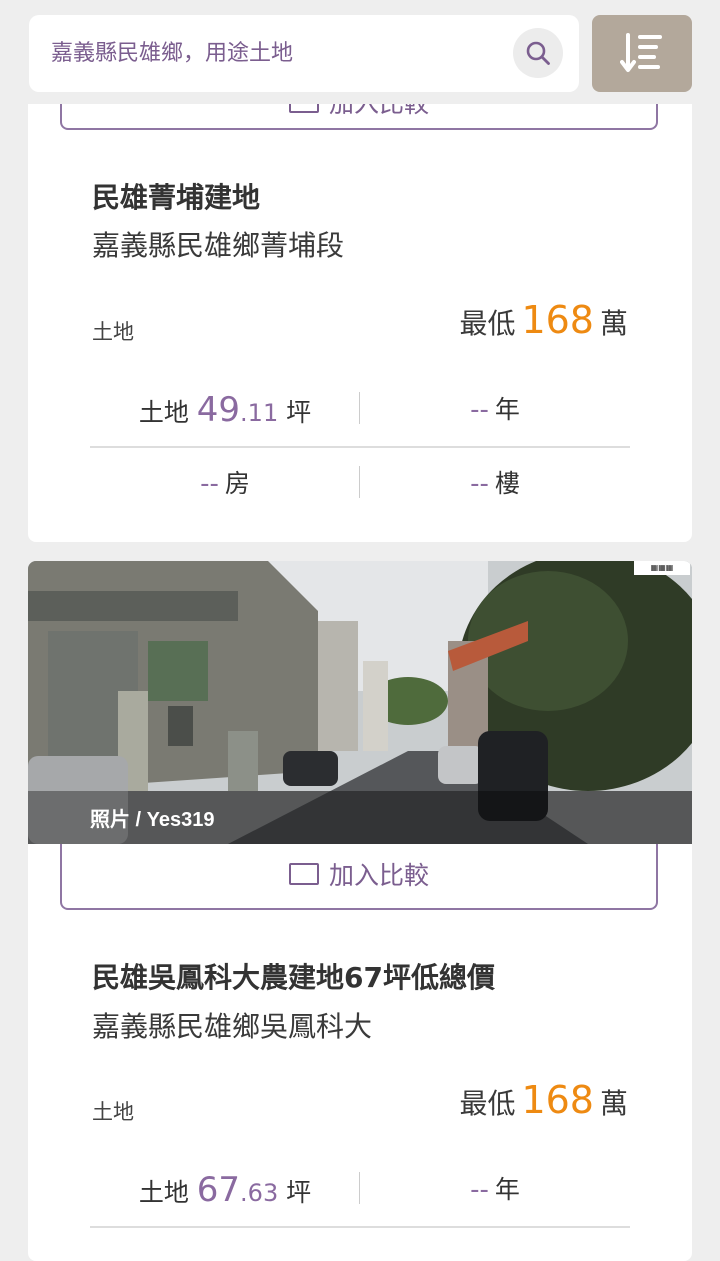 Image resolution: width=720 pixels, height=1261 pixels. I want to click on compare-label: 加入比較, so click(378, 875).